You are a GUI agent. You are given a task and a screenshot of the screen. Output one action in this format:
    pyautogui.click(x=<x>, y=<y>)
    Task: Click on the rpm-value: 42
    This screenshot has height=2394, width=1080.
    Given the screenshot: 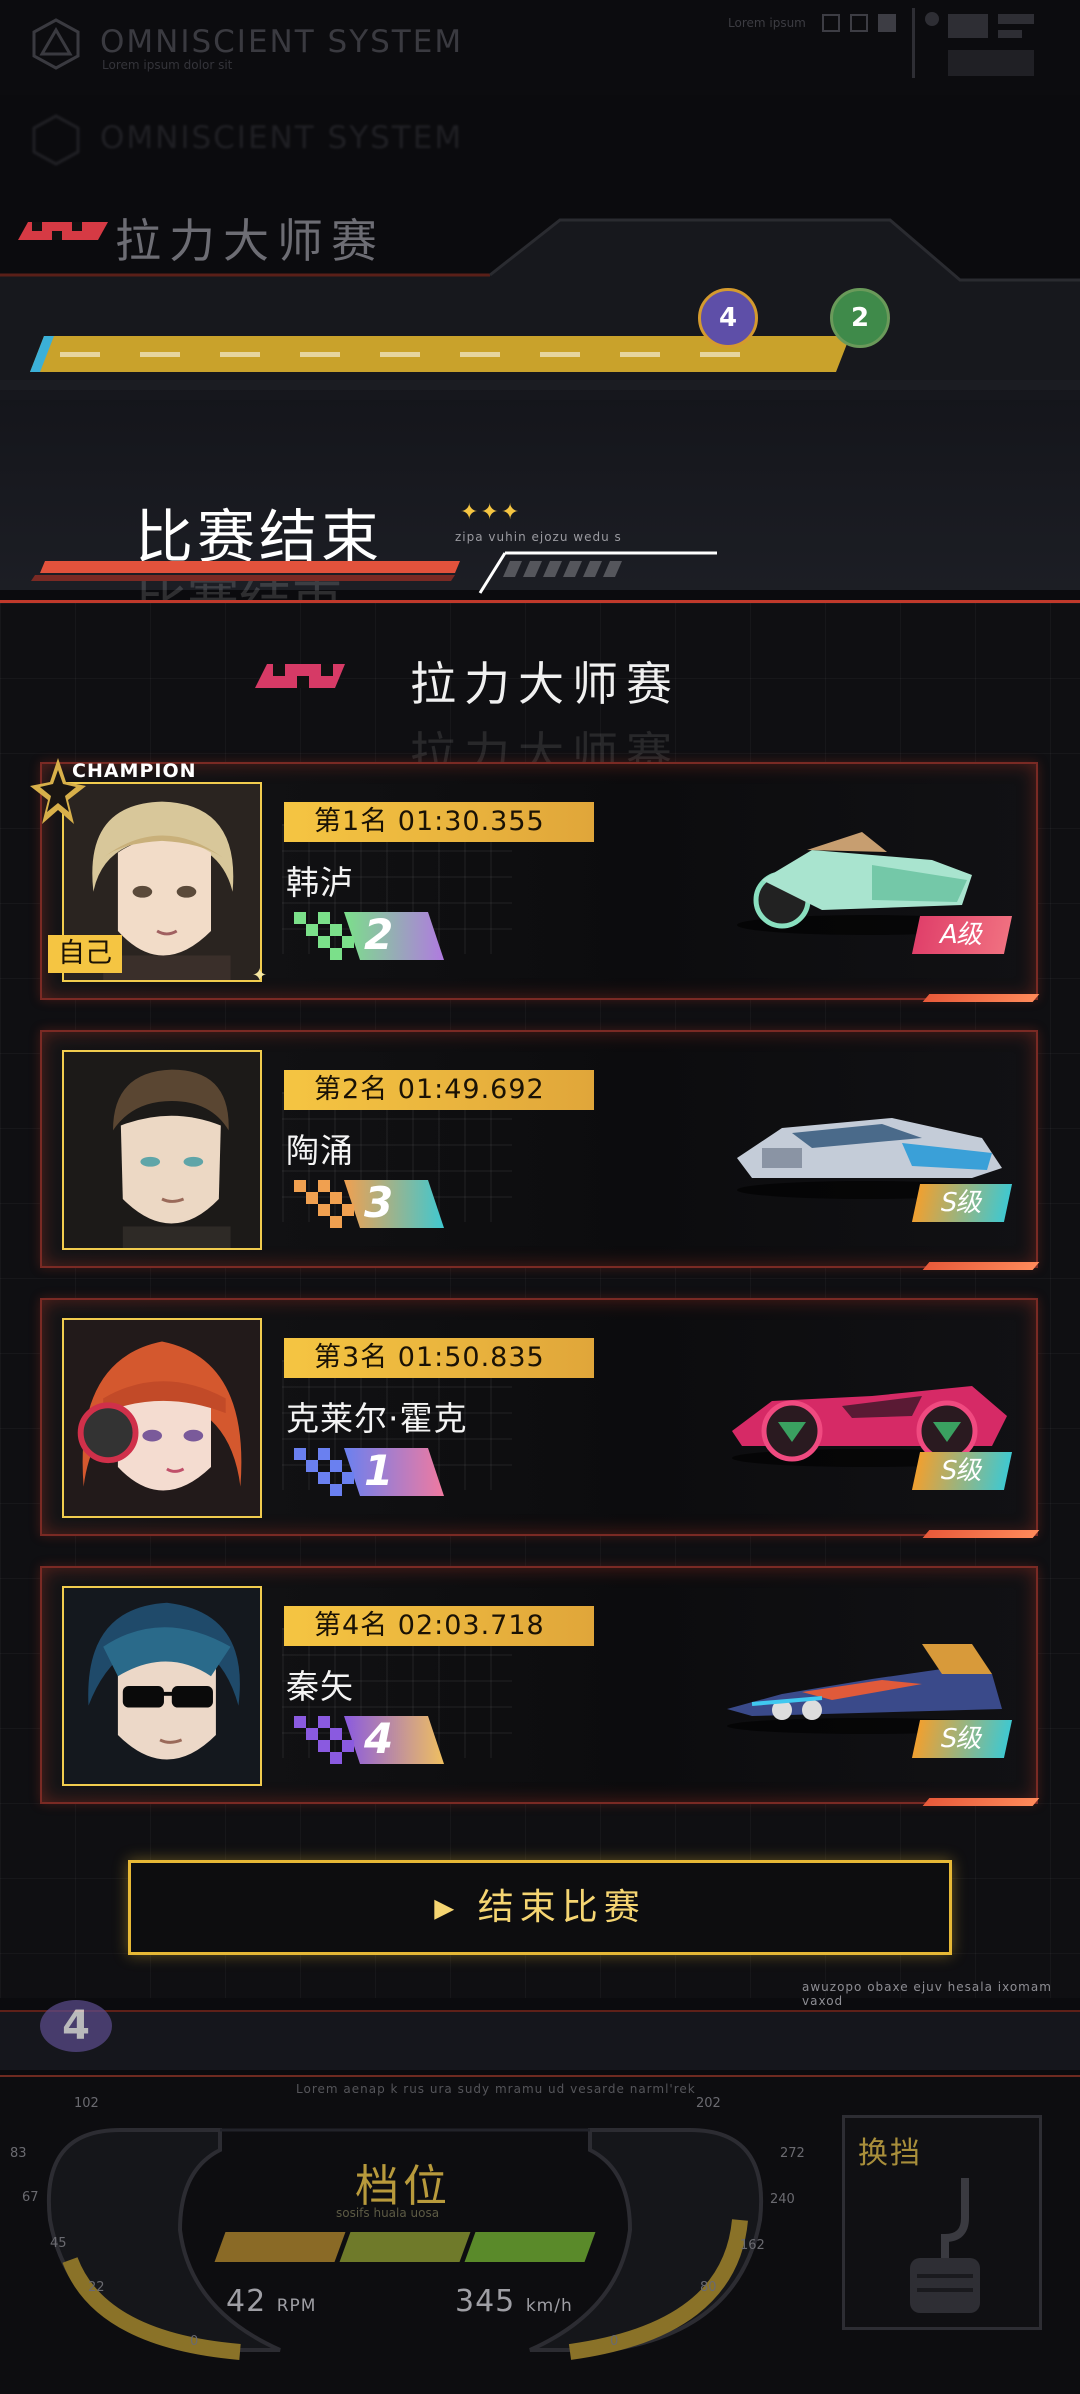 What is the action you would take?
    pyautogui.click(x=246, y=2301)
    